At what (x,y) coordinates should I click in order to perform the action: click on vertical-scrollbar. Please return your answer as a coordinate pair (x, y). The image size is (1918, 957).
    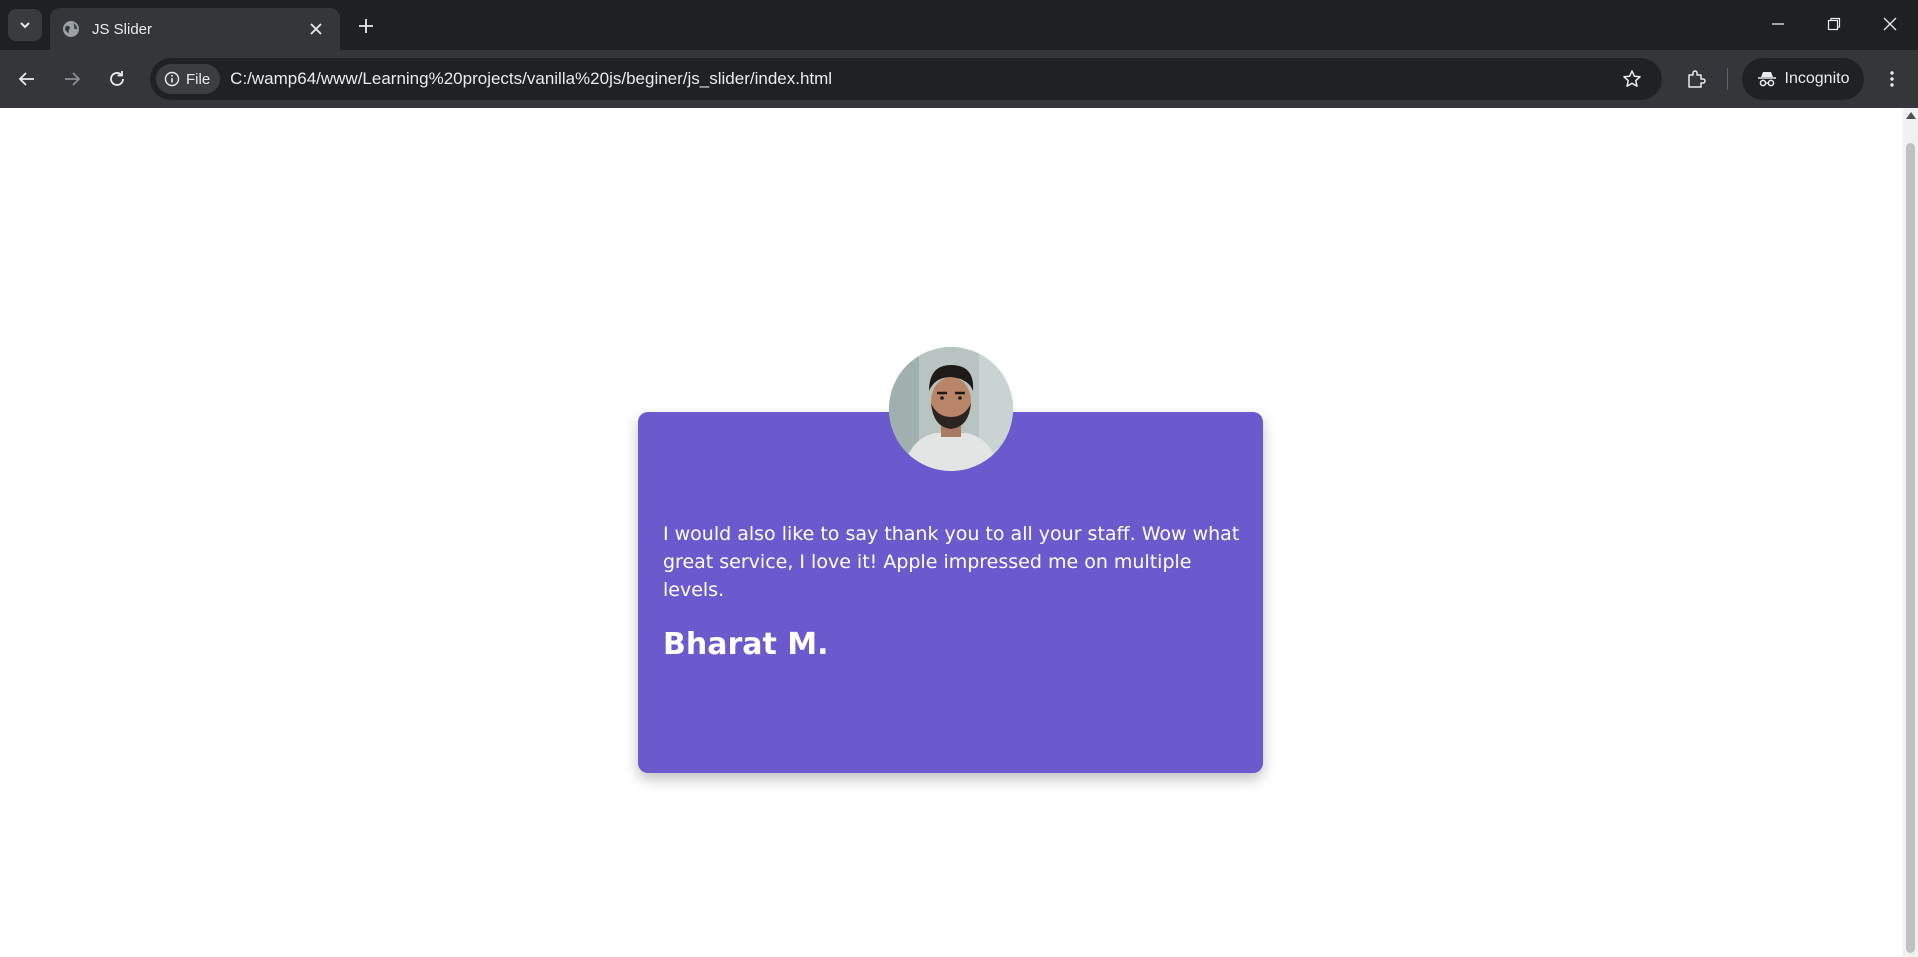
    Looking at the image, I should click on (1910, 532).